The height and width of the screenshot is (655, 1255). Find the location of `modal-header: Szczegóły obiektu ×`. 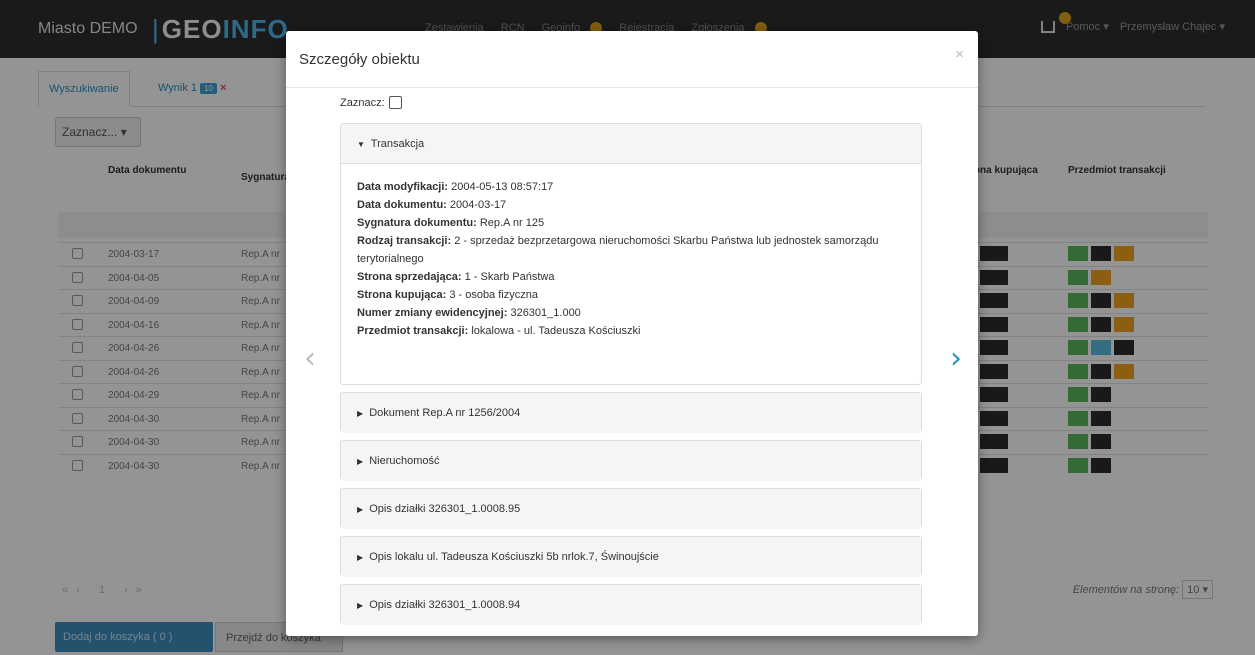

modal-header: Szczegóły obiektu × is located at coordinates (632, 59).